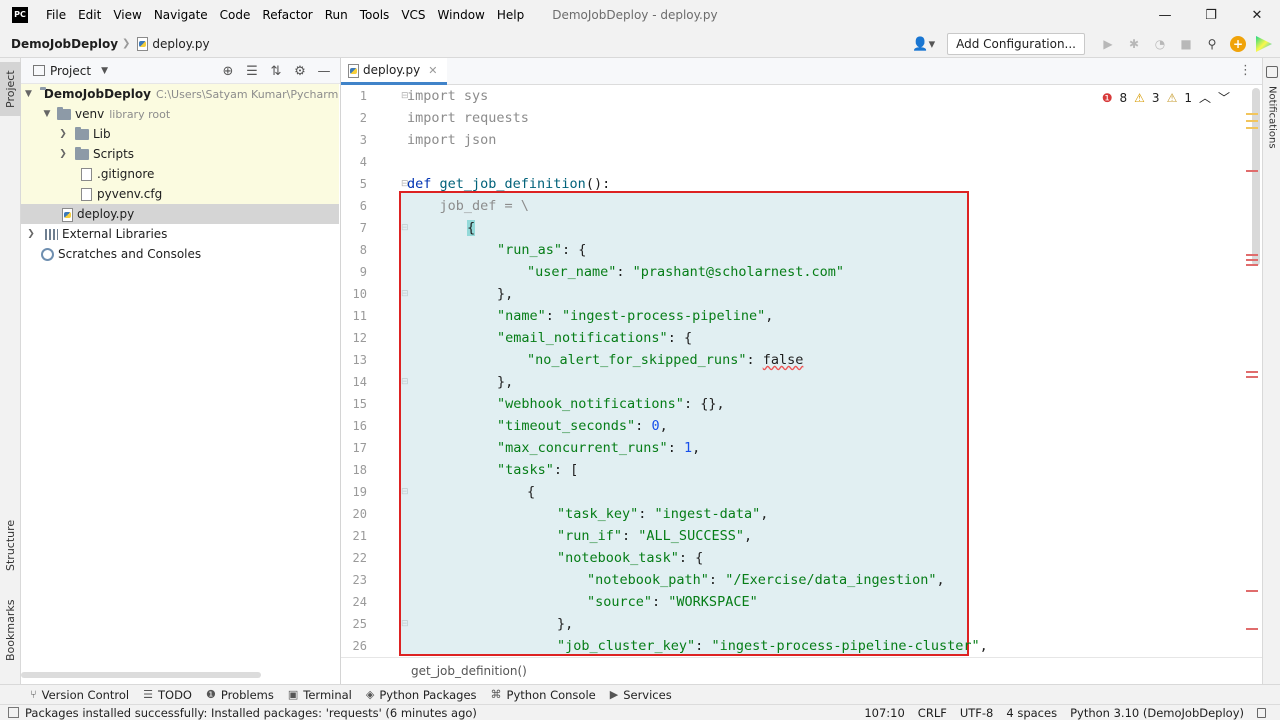  Describe the element at coordinates (359, 470) in the screenshot. I see `line-number: 18` at that location.